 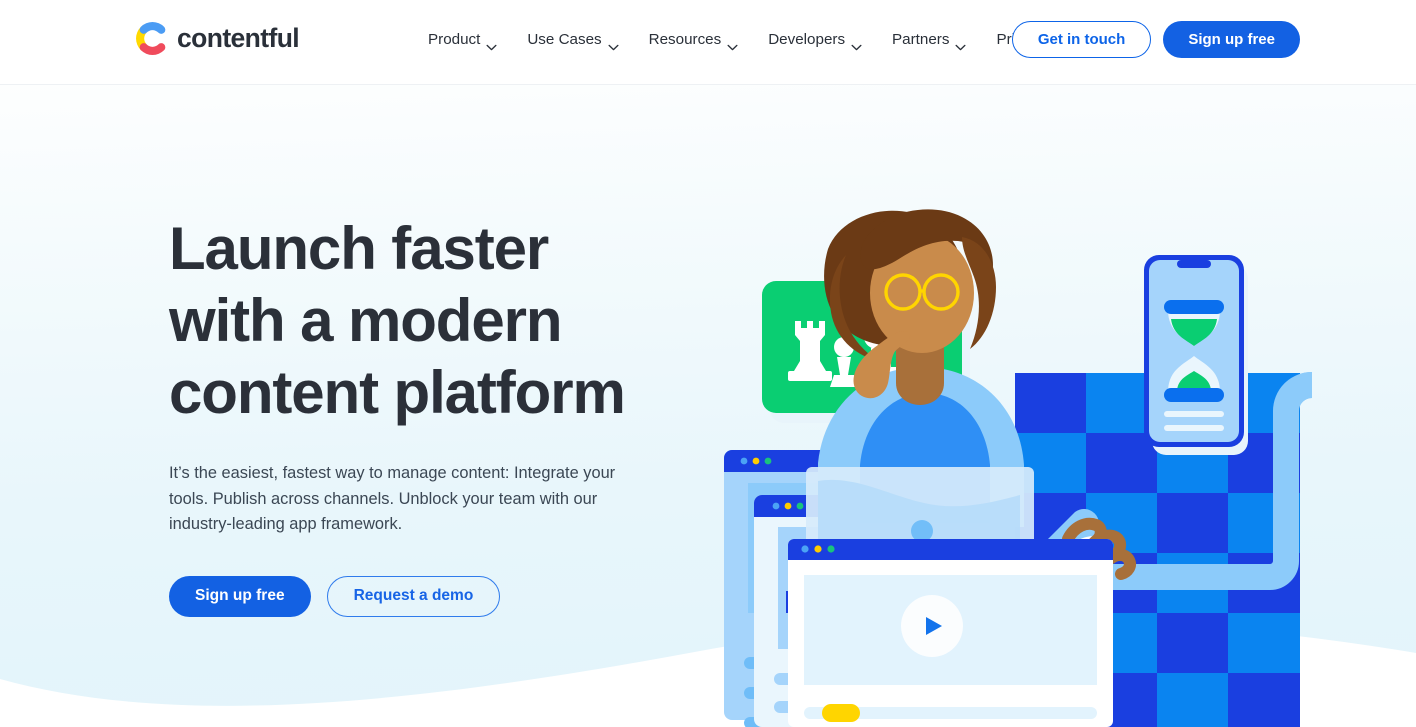 What do you see at coordinates (564, 39) in the screenshot?
I see `nav-label: Use Cases` at bounding box center [564, 39].